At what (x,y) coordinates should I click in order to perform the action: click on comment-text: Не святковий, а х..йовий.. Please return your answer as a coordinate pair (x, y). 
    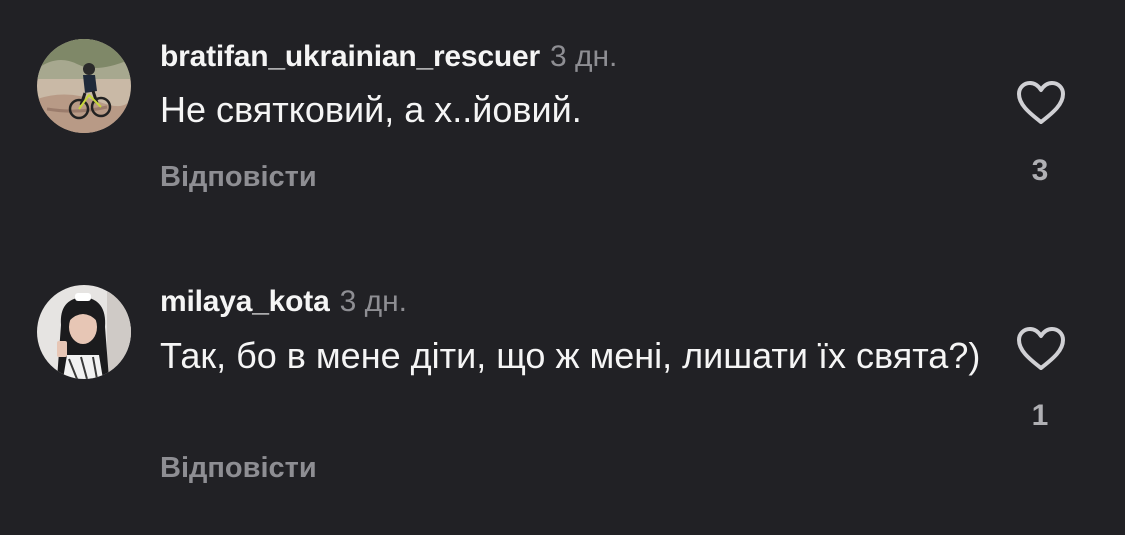
    Looking at the image, I should click on (371, 109).